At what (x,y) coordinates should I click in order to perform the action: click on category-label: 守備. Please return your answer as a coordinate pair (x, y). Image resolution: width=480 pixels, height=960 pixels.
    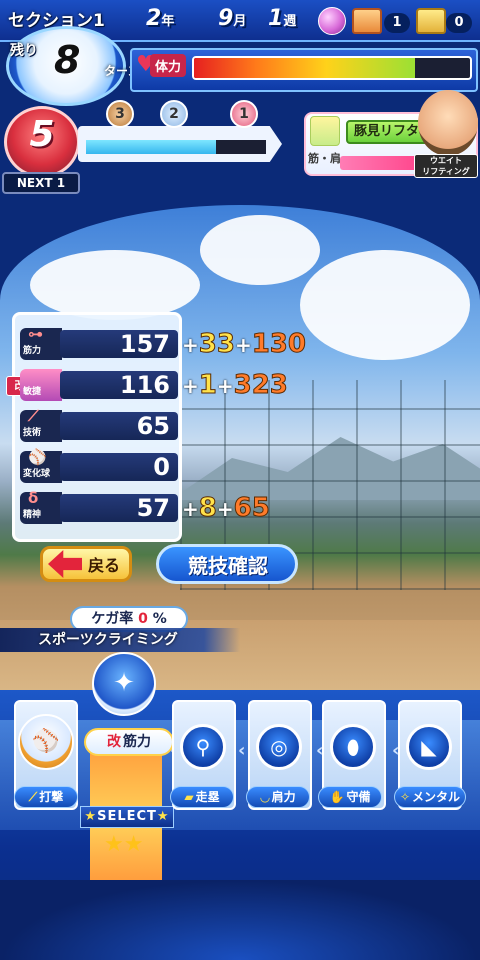
    Looking at the image, I should click on (358, 797).